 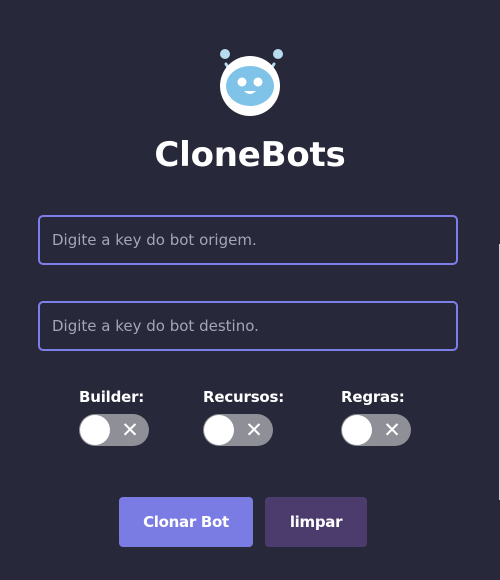 I want to click on recursos-toggle-label: Recursos:, so click(x=244, y=397).